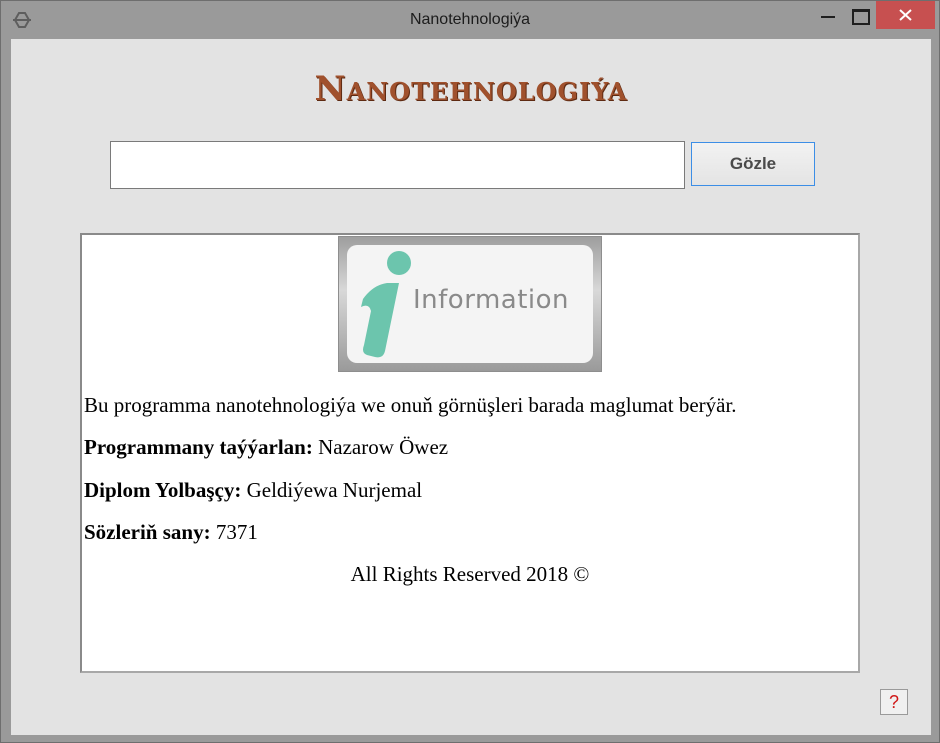  I want to click on information-label: Information, so click(491, 300).